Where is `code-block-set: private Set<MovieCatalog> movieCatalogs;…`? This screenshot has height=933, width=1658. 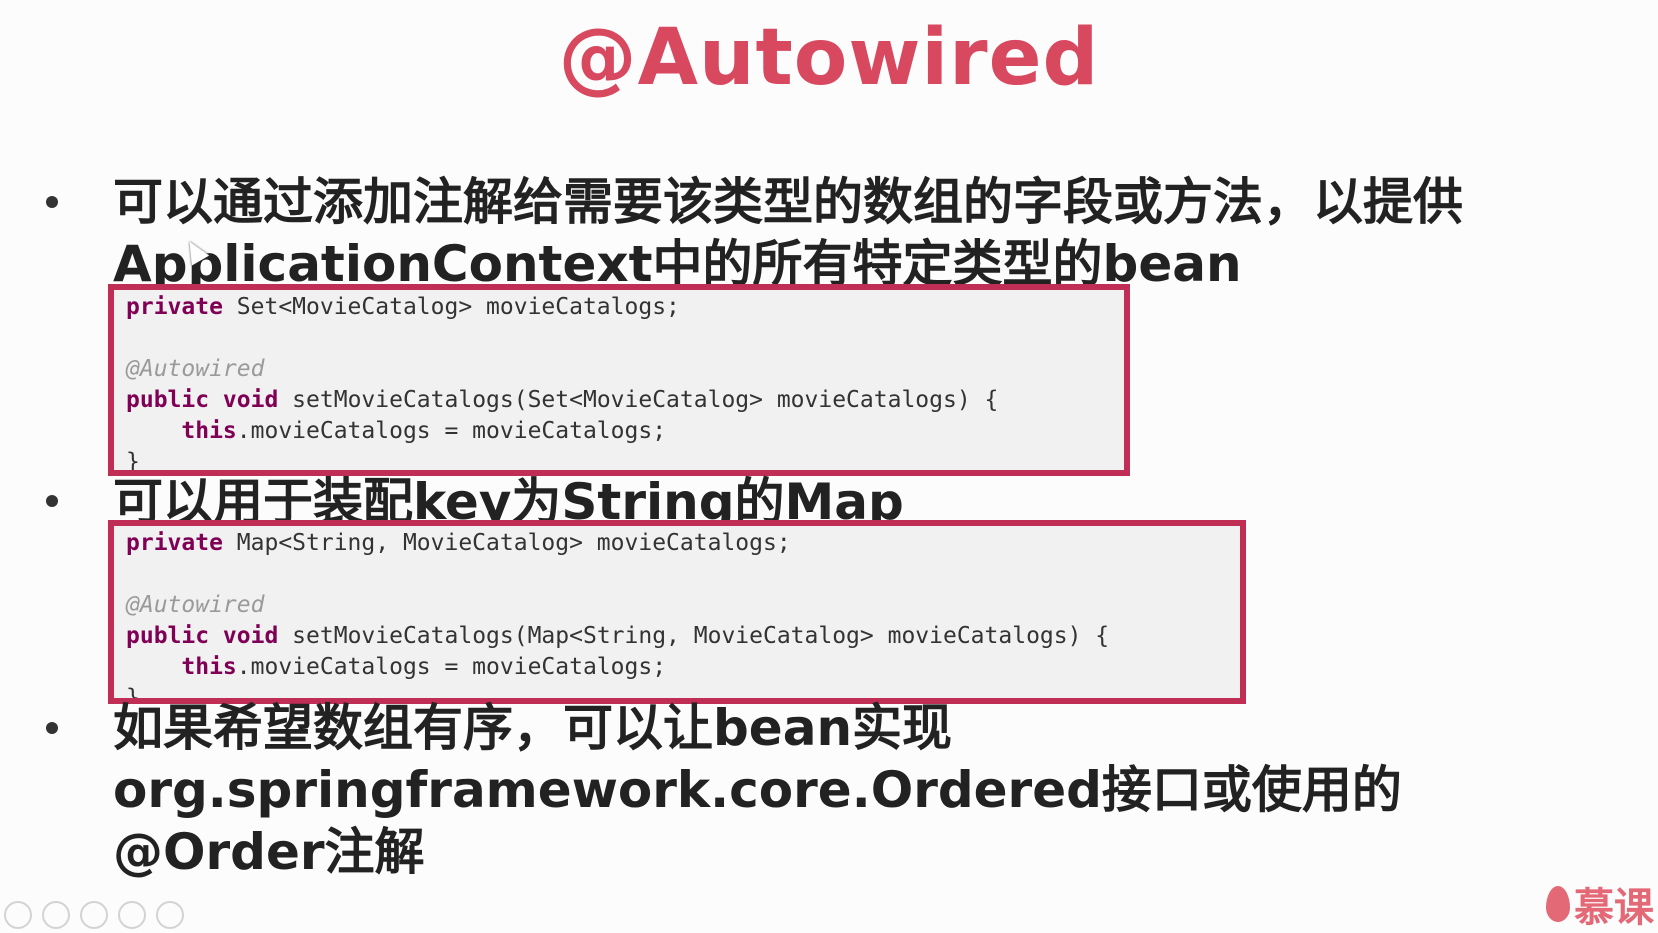
code-block-set: private Set<MovieCatalog> movieCatalogs;… is located at coordinates (619, 380).